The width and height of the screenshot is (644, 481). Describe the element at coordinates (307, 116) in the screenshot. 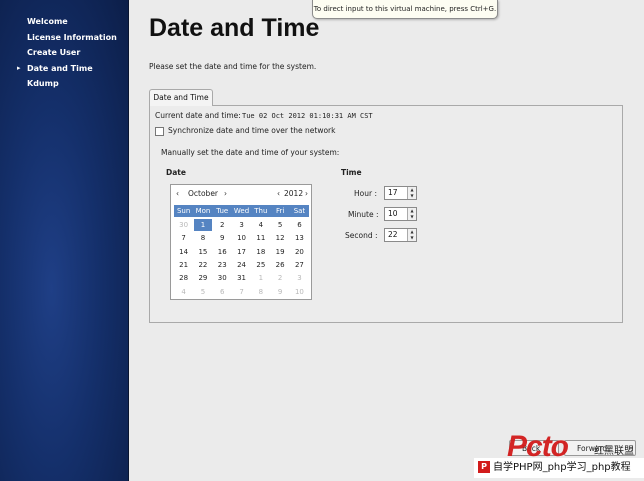

I see `current-datetime-value: Tue 02 Oct 2012 01:10:31 AM CST` at that location.